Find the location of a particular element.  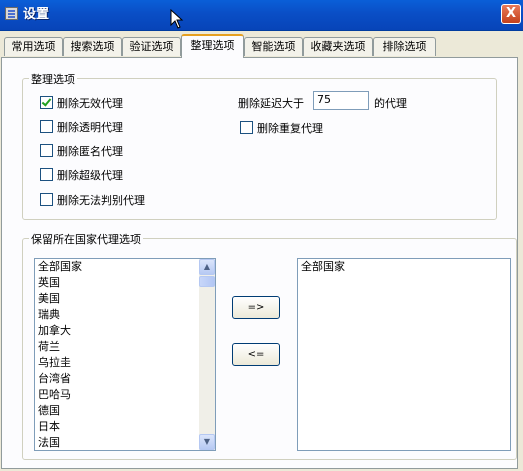

cleanup-group-label: 整理选项 is located at coordinates (53, 79).